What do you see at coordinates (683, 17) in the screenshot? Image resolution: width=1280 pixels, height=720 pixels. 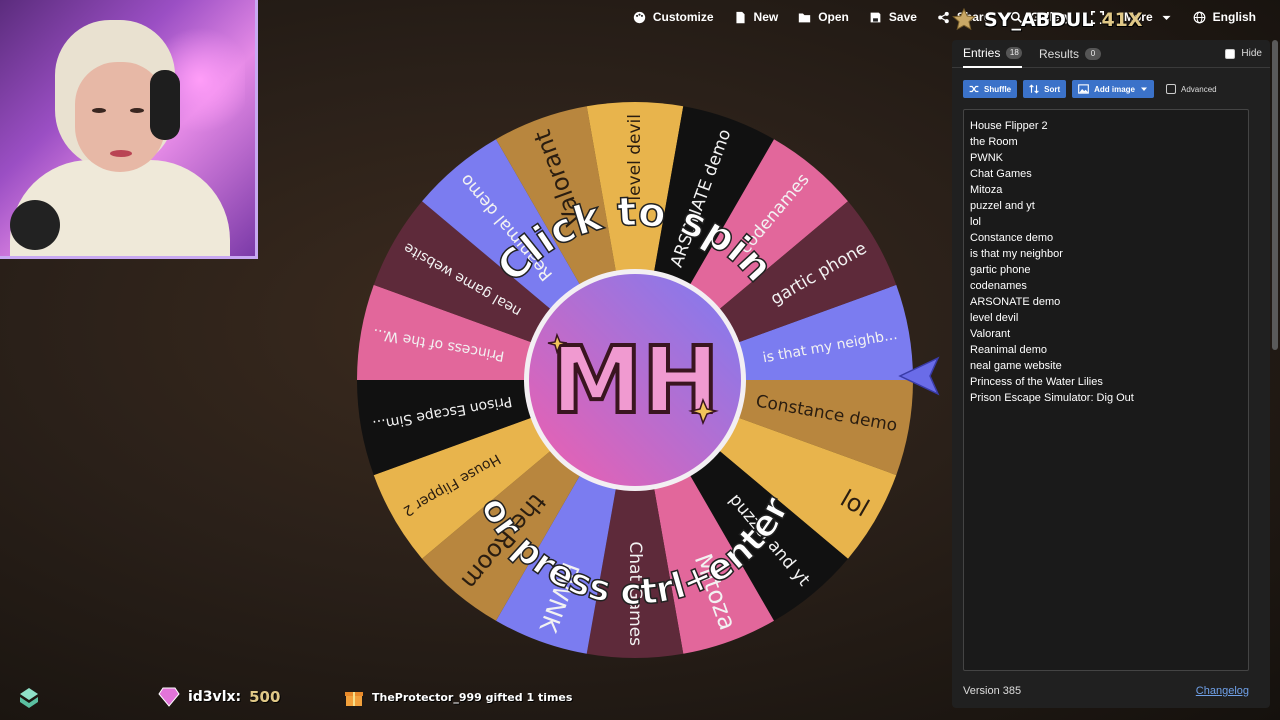 I see `customize-label: Customize` at bounding box center [683, 17].